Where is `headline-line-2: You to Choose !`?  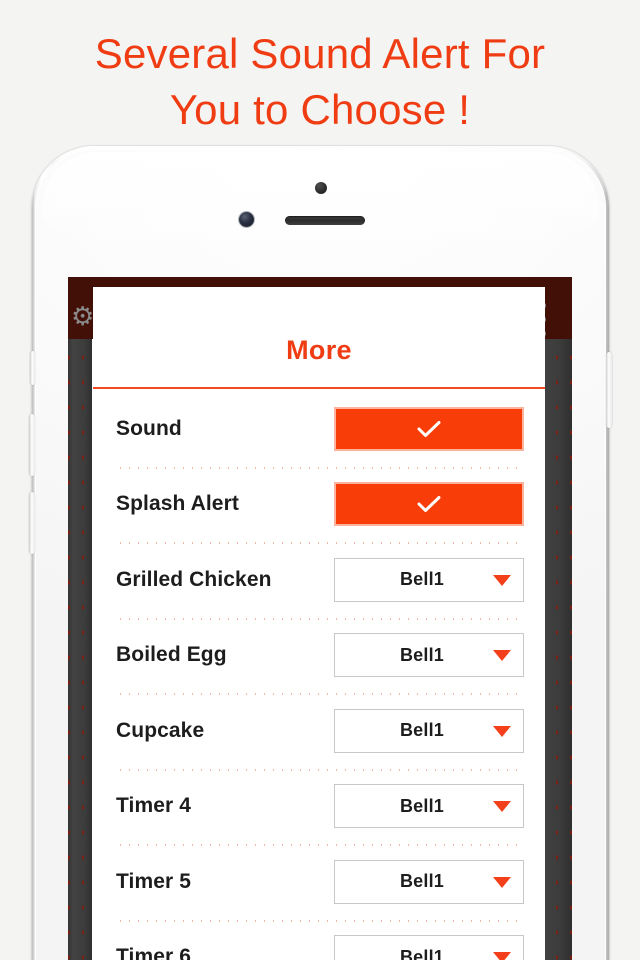 headline-line-2: You to Choose ! is located at coordinates (320, 109).